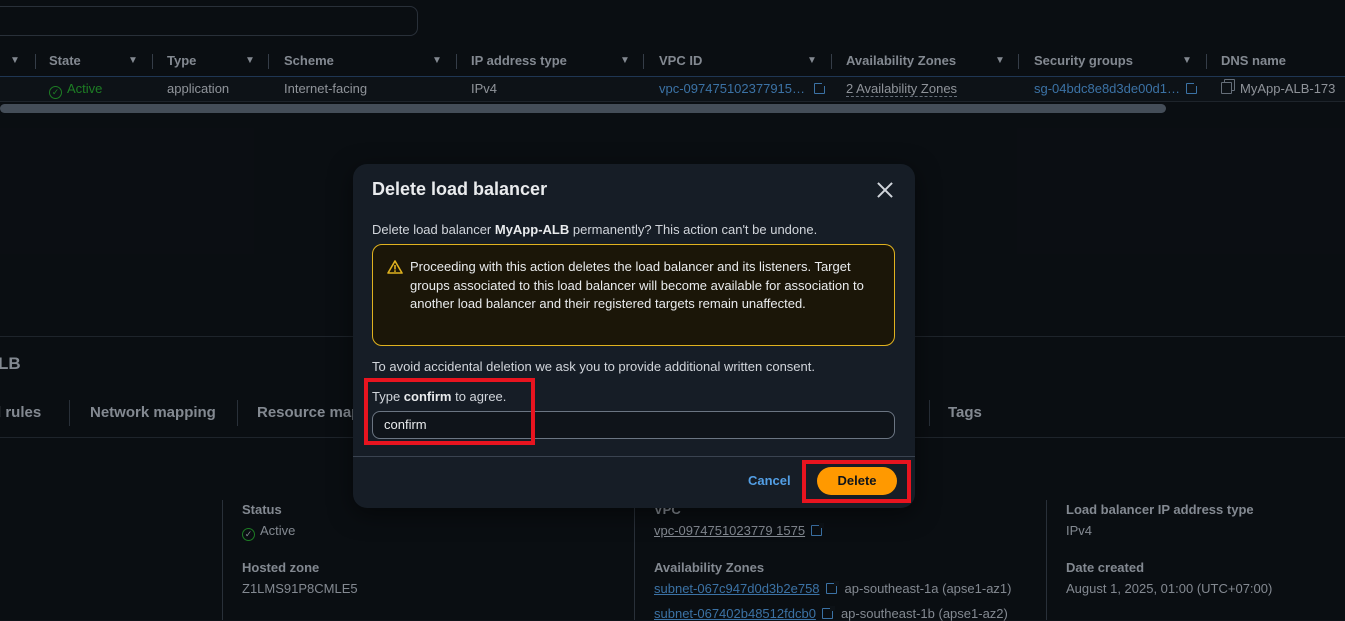 The image size is (1345, 621). I want to click on close-icon, so click(885, 190).